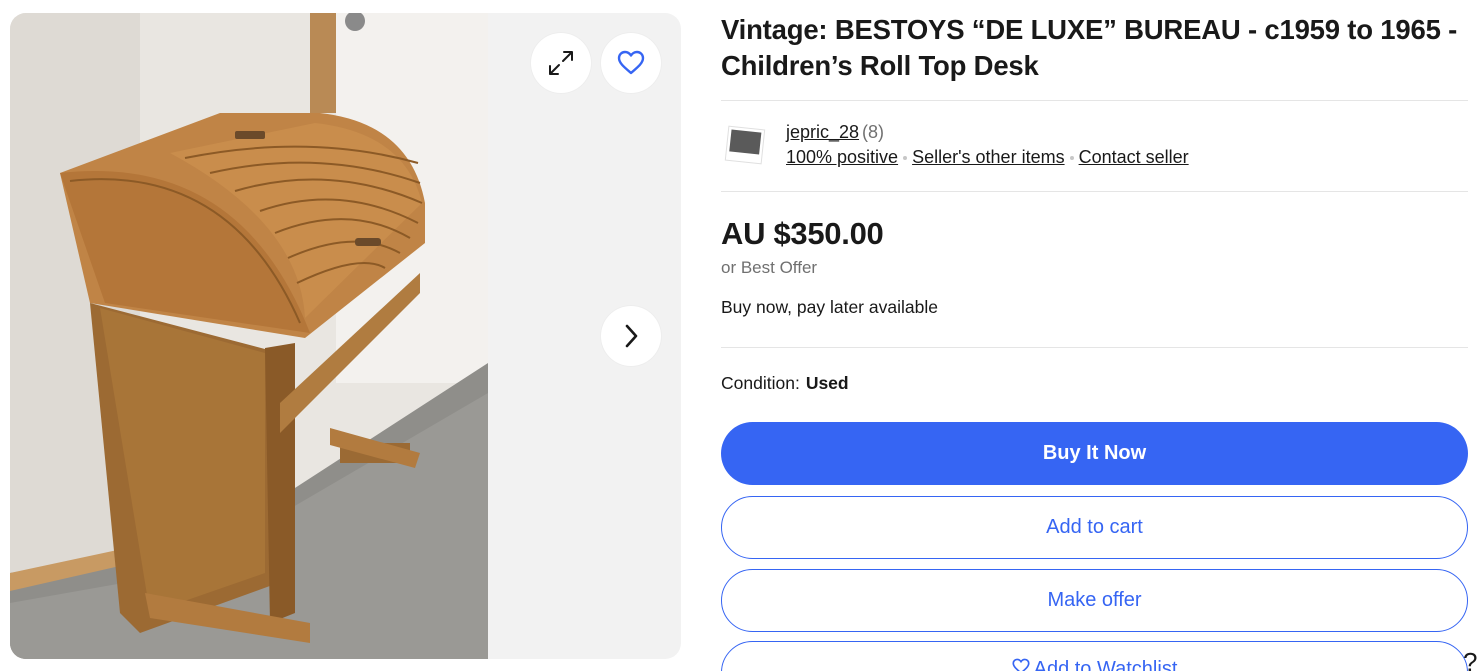 The width and height of the screenshot is (1481, 671). What do you see at coordinates (769, 267) in the screenshot?
I see `best-offer-label: or Best Offer` at bounding box center [769, 267].